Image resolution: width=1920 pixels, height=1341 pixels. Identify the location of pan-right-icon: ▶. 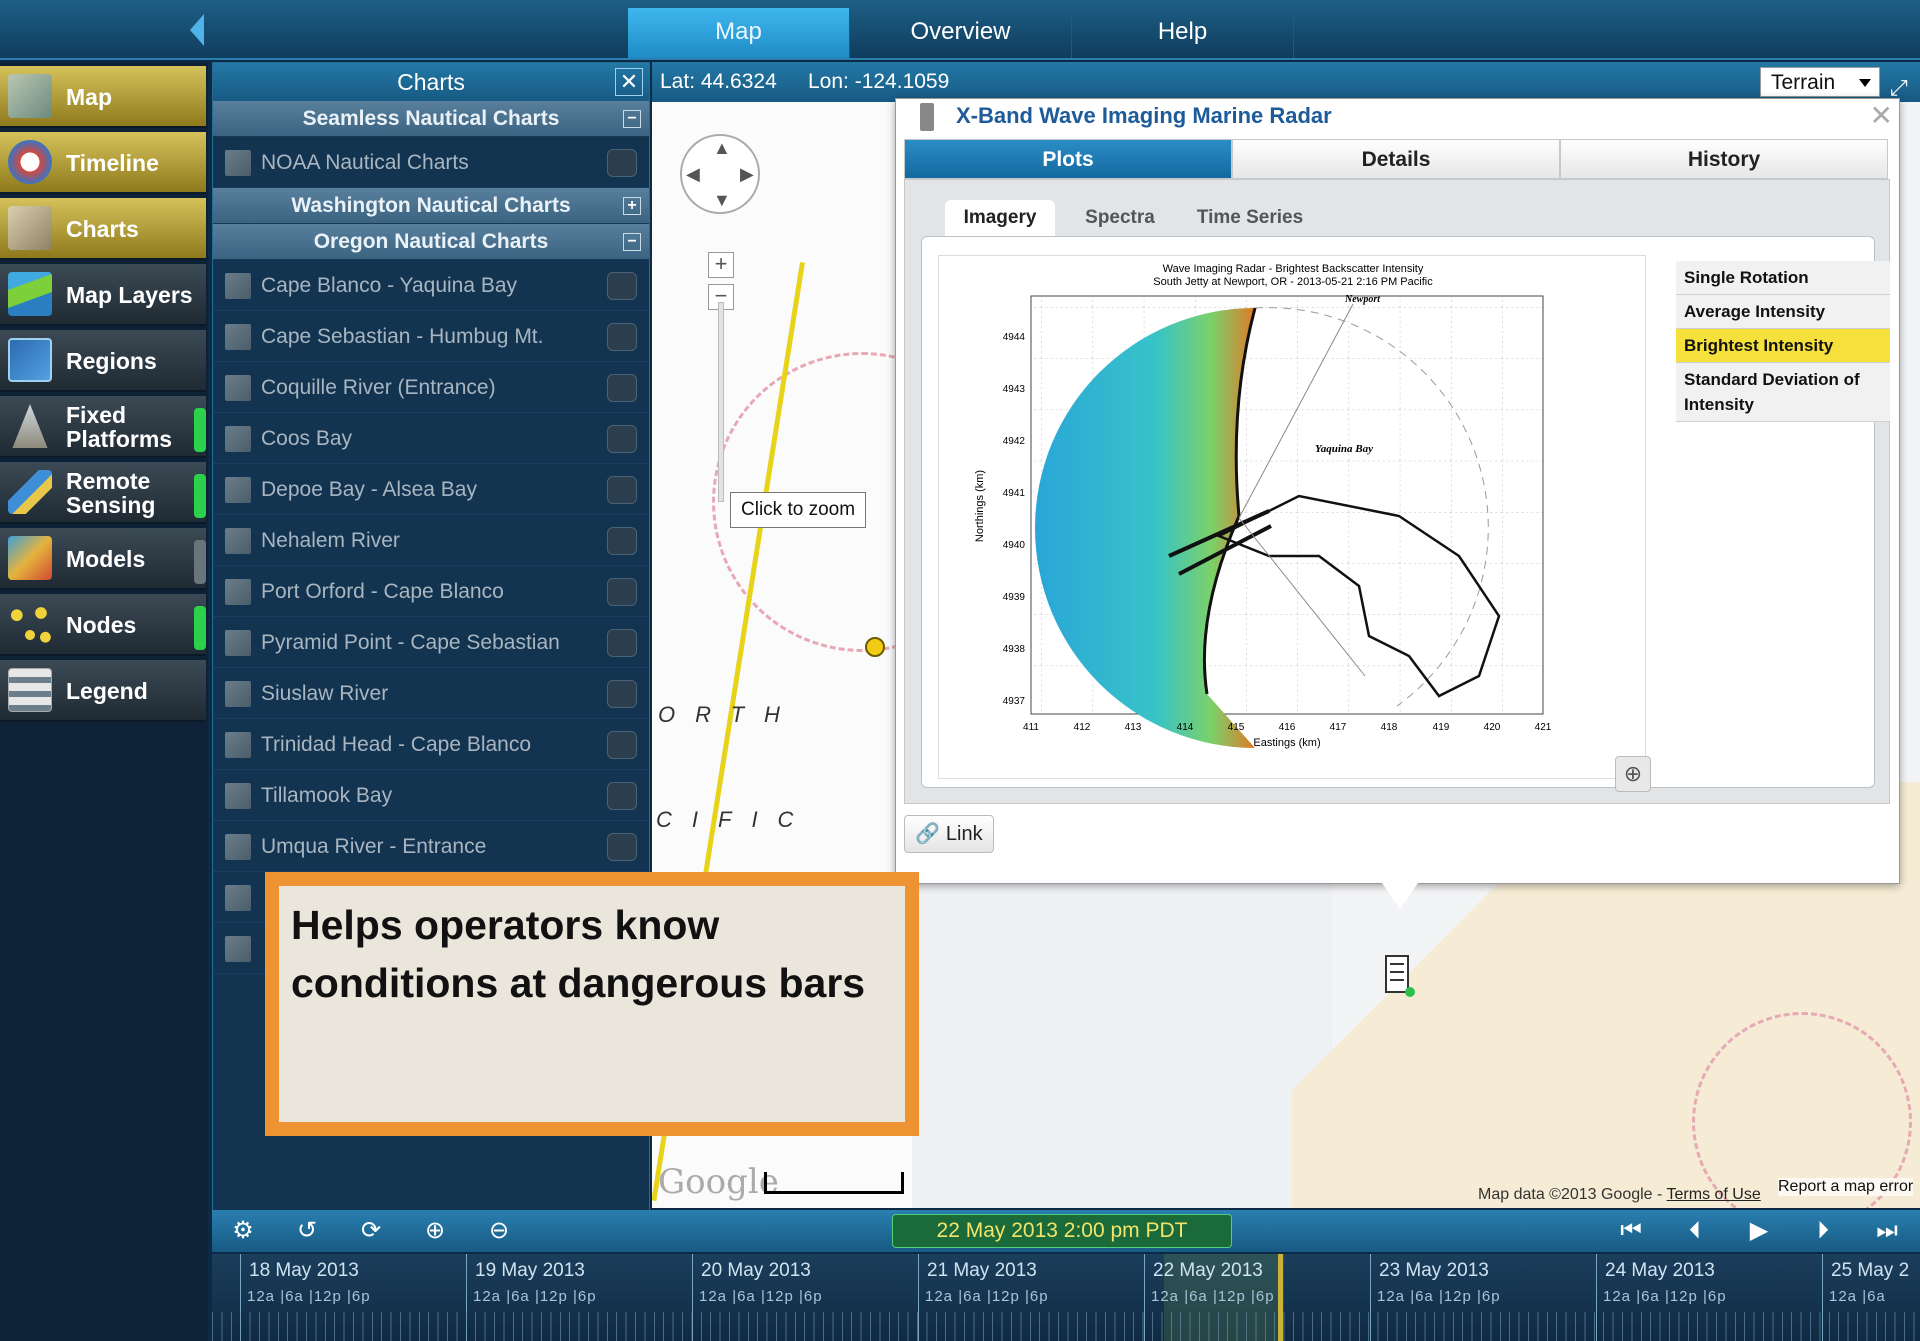
(747, 174).